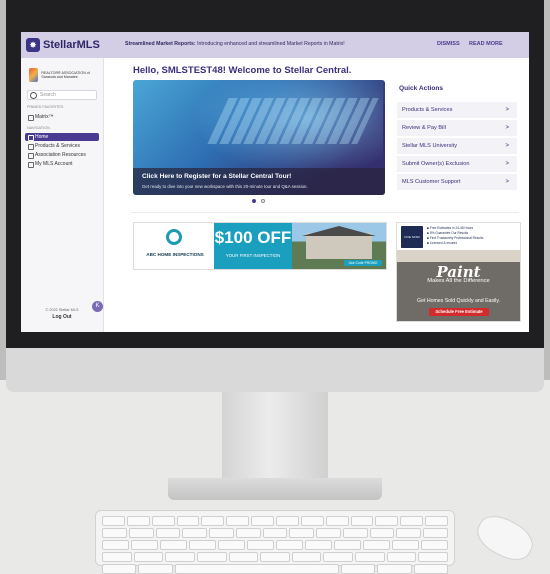  I want to click on sidebar-item-my-mls-account: My MLS Account, so click(62, 164).